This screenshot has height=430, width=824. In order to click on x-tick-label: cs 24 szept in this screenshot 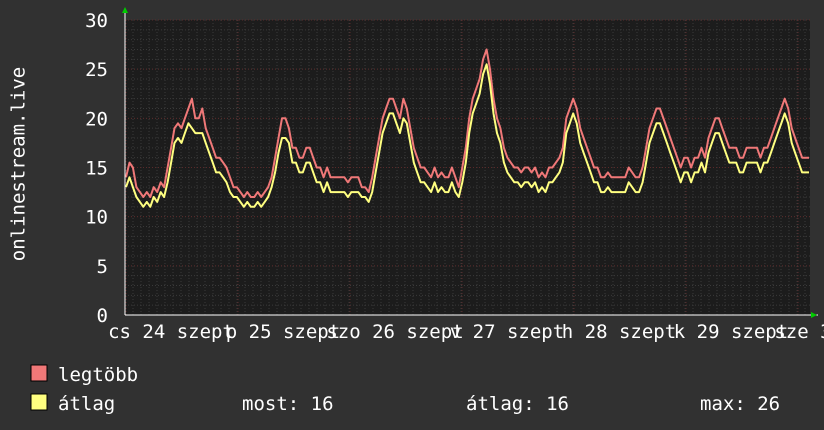, I will do `click(171, 332)`.